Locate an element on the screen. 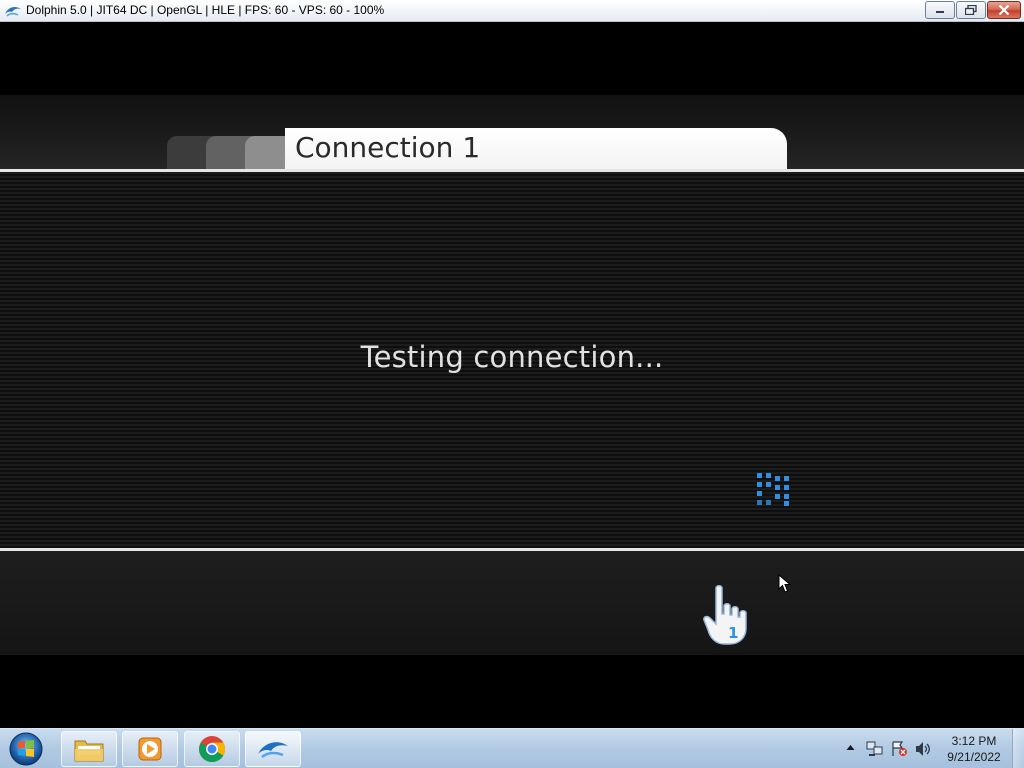 This screenshot has width=1024, height=768. restore-icon is located at coordinates (971, 10).